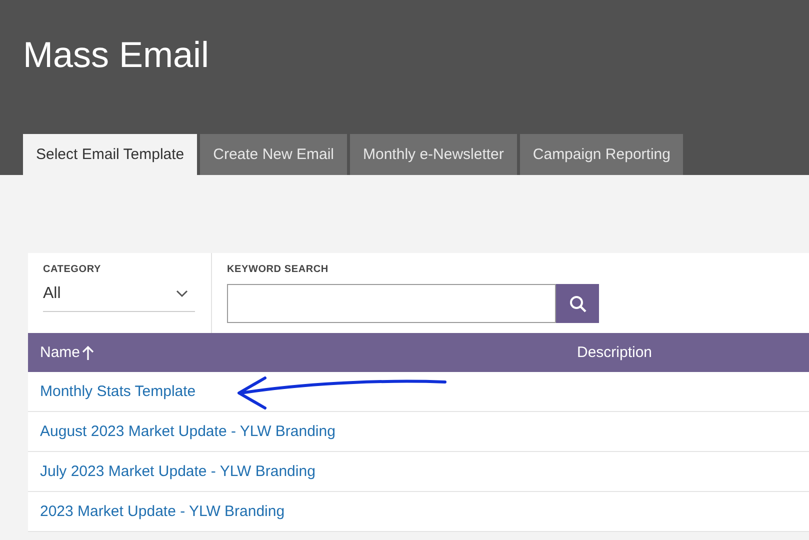 The image size is (809, 540). I want to click on template-link: 2023 Market Update - YLW Branding, so click(162, 511).